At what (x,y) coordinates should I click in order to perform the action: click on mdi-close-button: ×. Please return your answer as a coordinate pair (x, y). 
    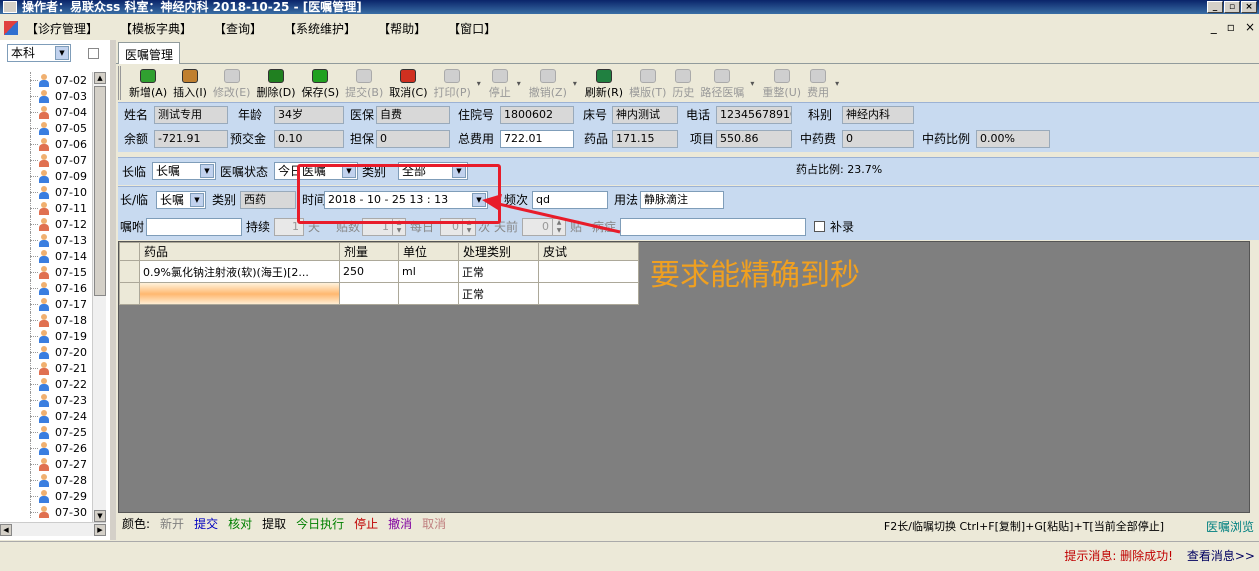
    Looking at the image, I should click on (1250, 27).